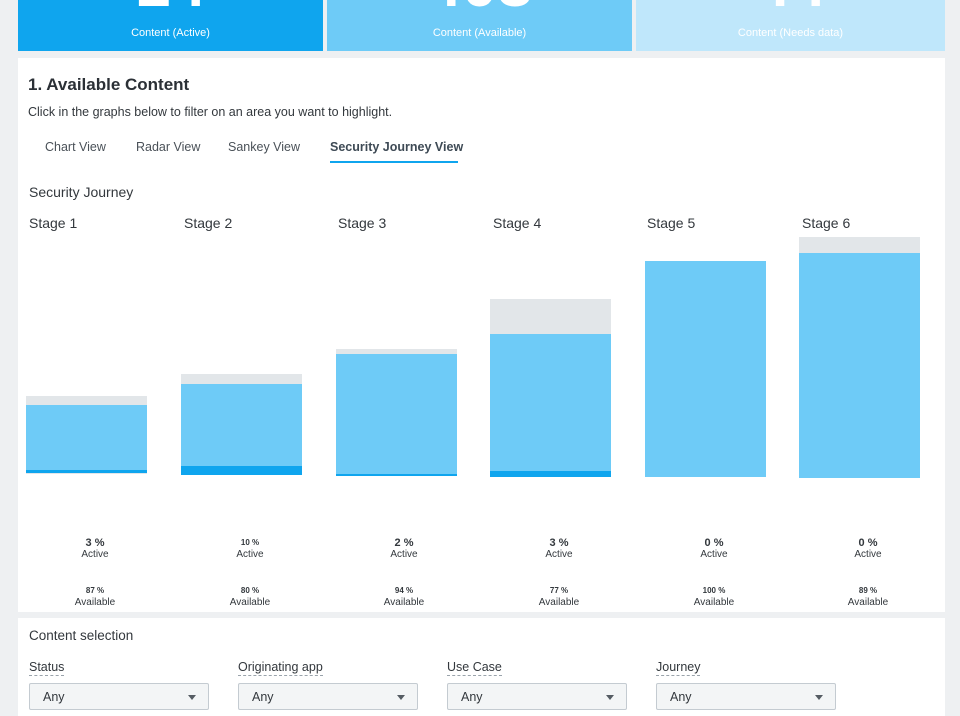 This screenshot has width=960, height=716. Describe the element at coordinates (75, 147) in the screenshot. I see `tab-chart-view: Chart View` at that location.